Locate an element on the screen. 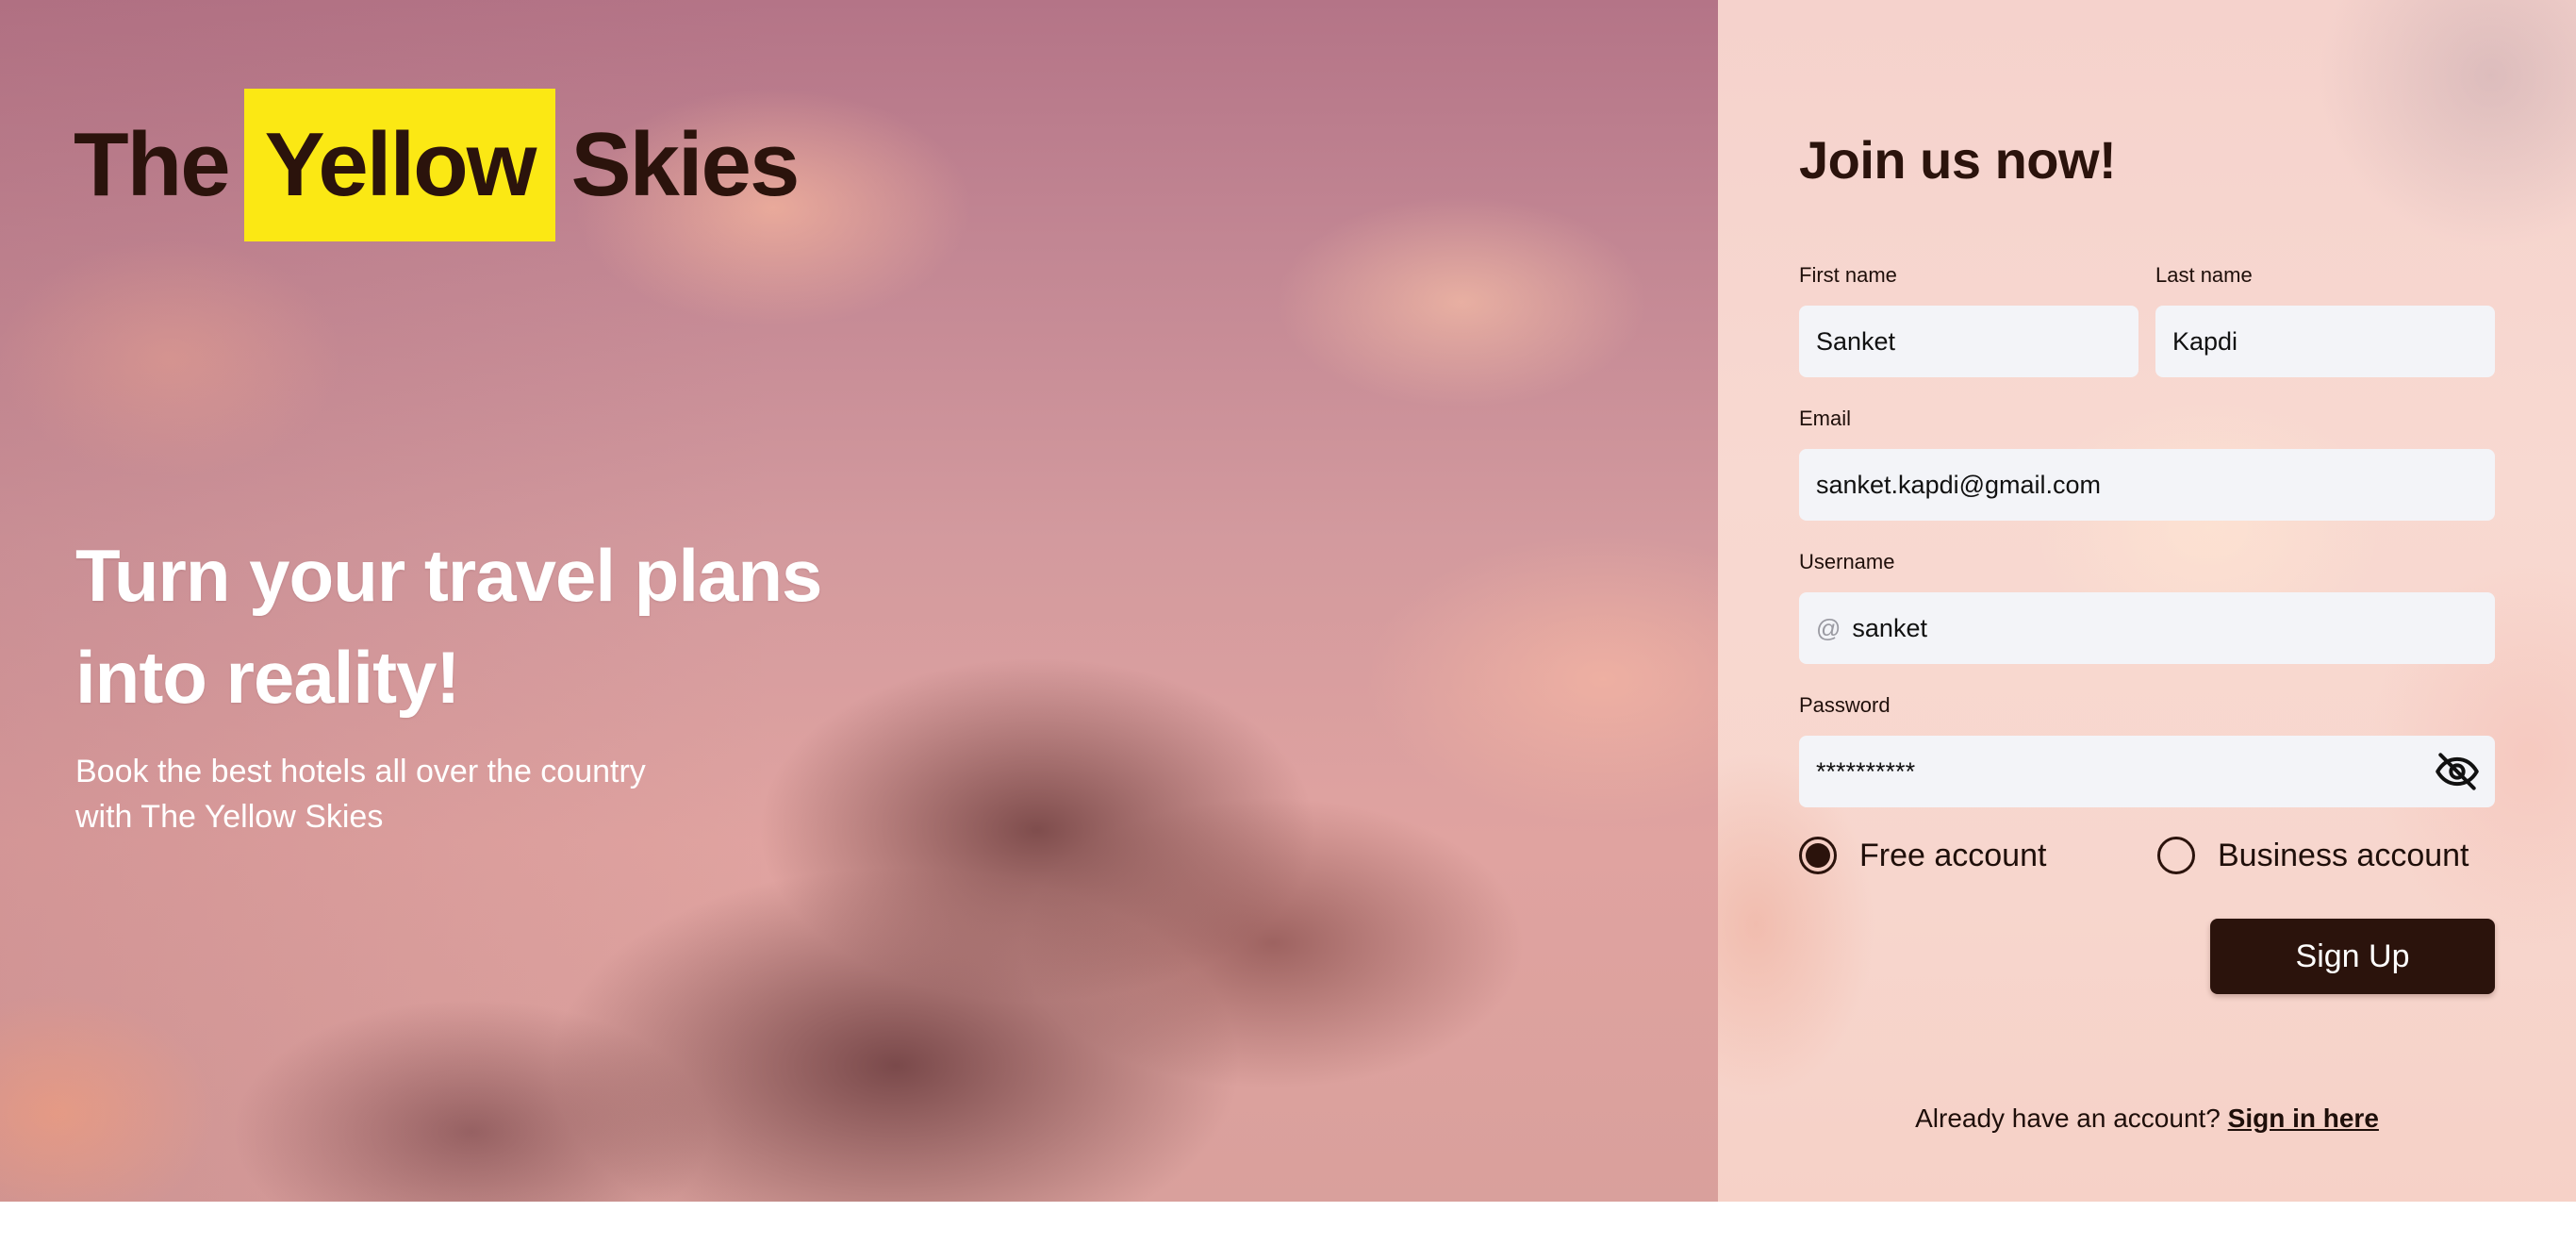 This screenshot has height=1245, width=2576. username-input is located at coordinates (2165, 628).